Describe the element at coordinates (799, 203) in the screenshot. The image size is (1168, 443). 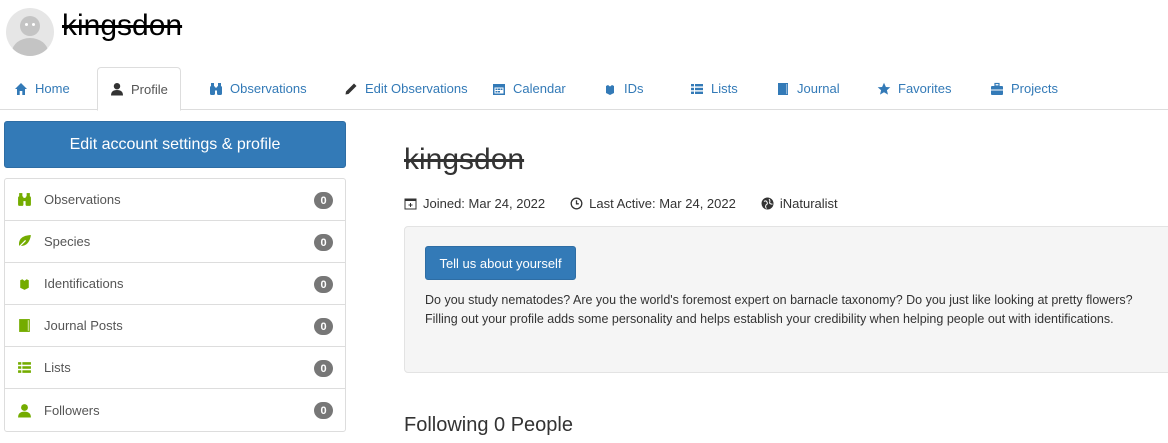
I see `site-name: iNaturalist` at that location.